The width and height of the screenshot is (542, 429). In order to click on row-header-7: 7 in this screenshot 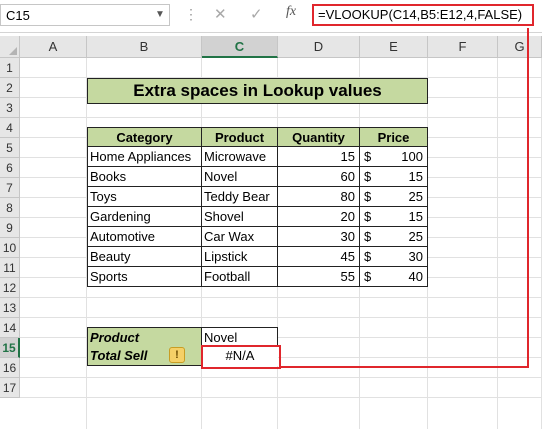, I will do `click(10, 188)`.